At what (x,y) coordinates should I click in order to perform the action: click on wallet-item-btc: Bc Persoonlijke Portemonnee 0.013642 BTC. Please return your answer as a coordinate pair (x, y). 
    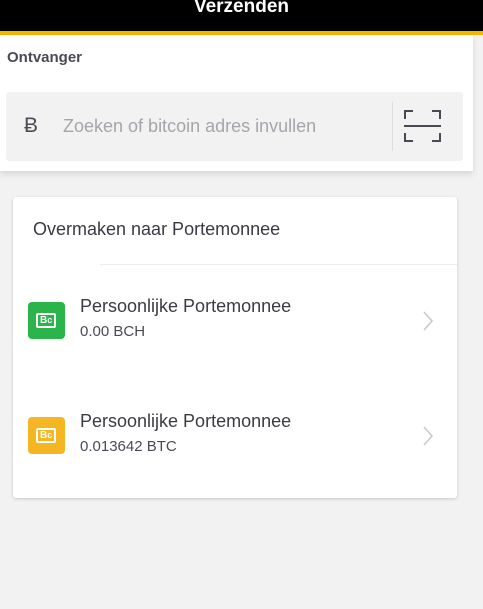
    Looking at the image, I should click on (235, 437).